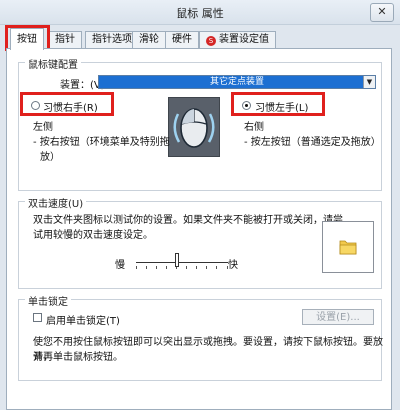  I want to click on mouse-preview, so click(194, 127).